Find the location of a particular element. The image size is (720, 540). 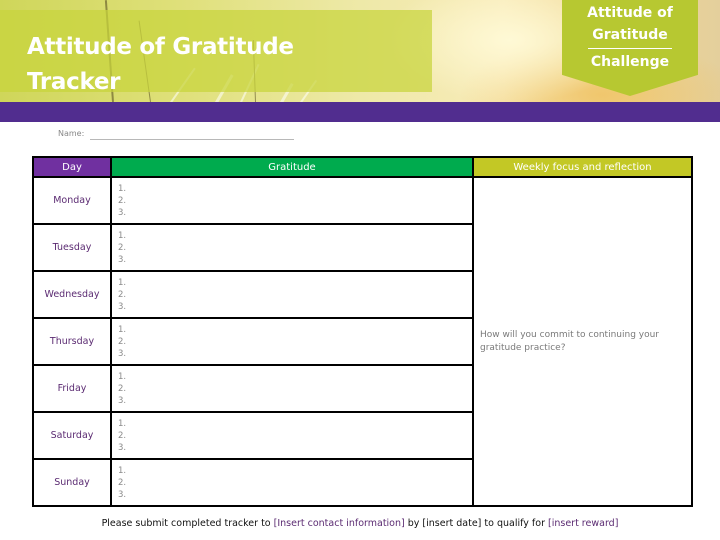

footer-prefix: Please submit completed tracker to is located at coordinates (187, 523).